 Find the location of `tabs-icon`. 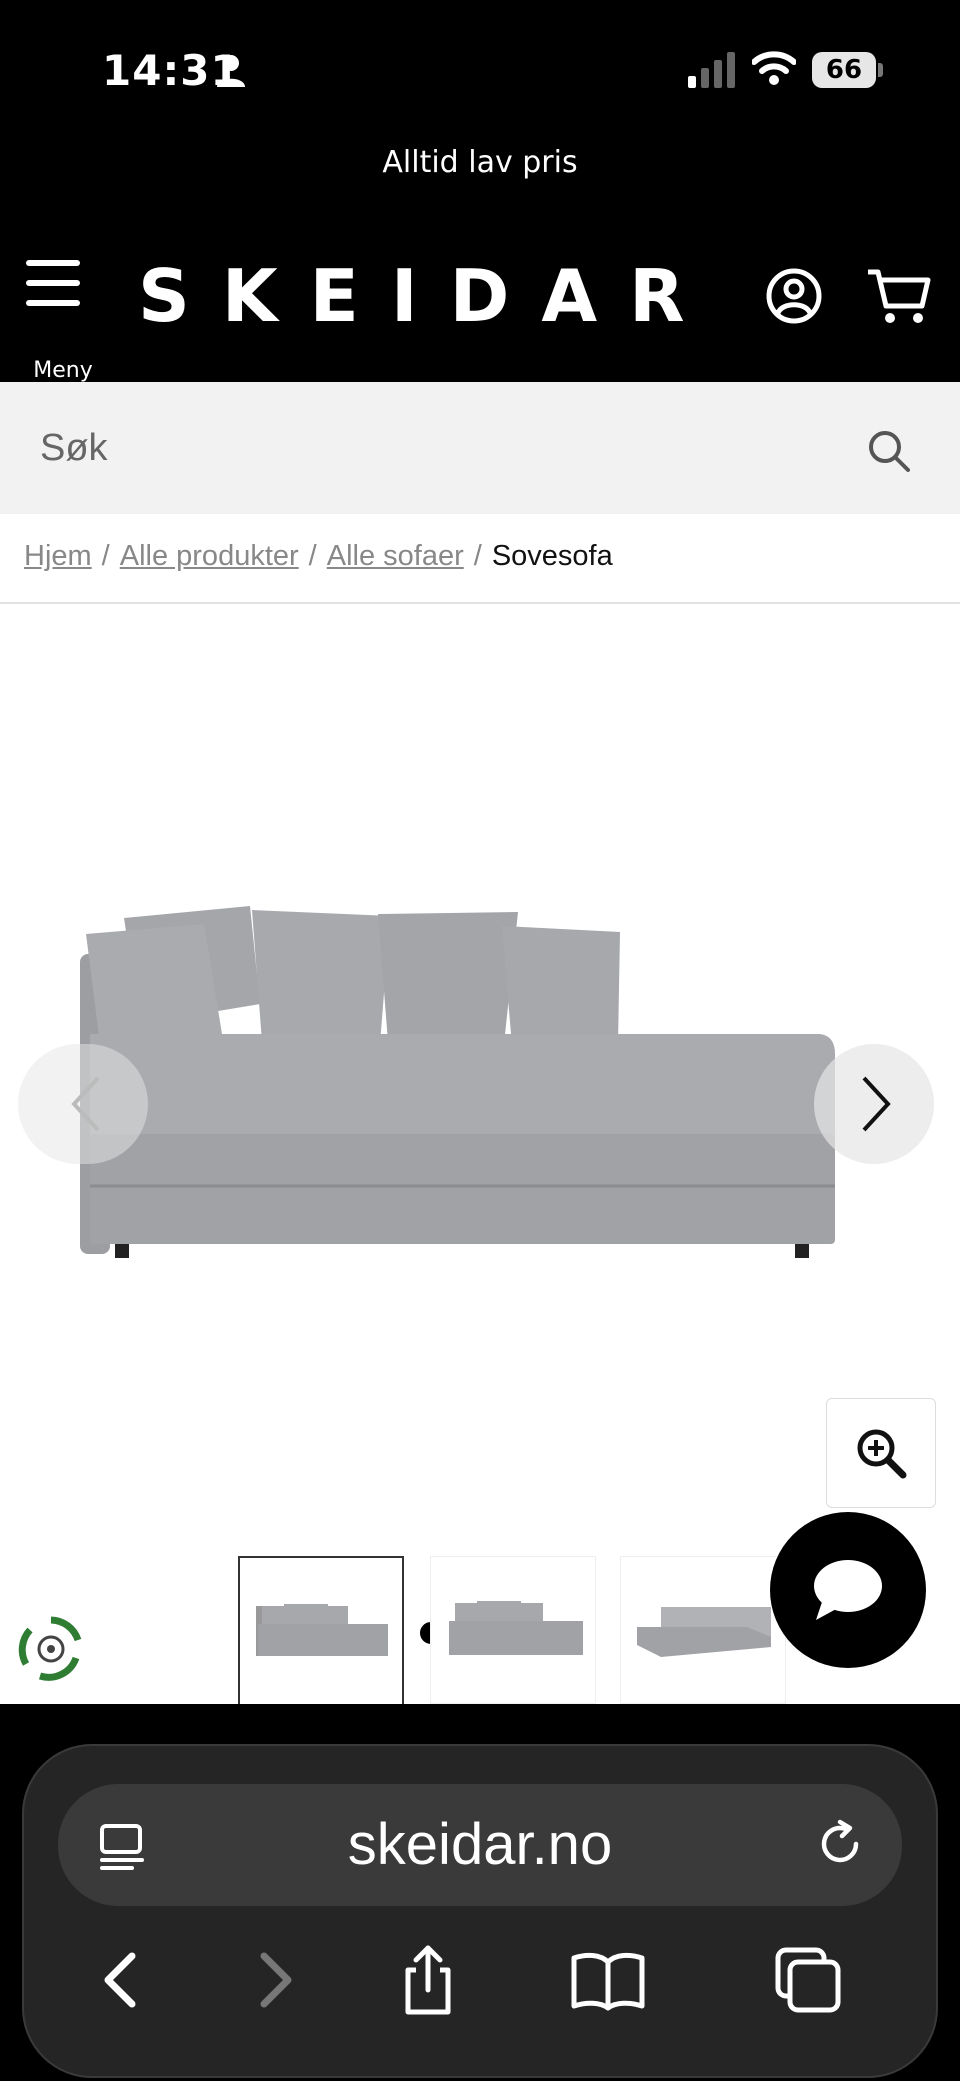

tabs-icon is located at coordinates (808, 1980).